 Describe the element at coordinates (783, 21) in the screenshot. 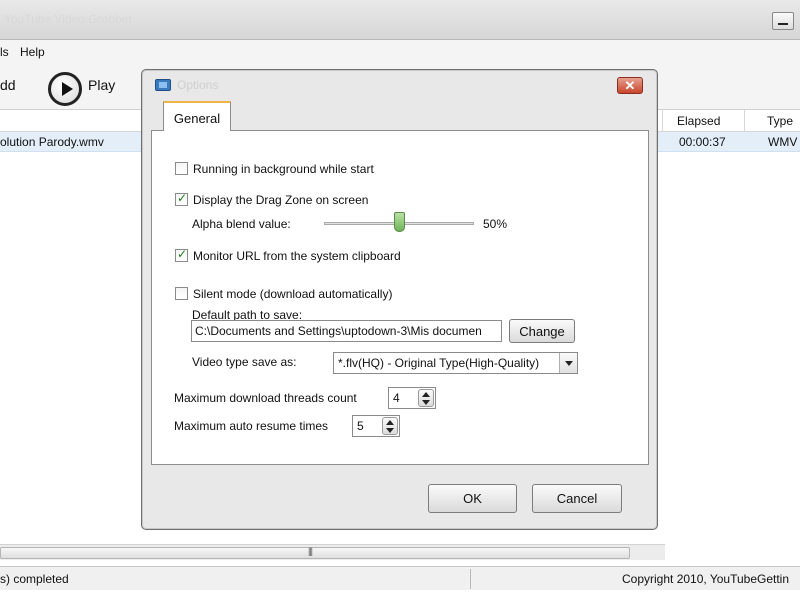

I see `minimize-button` at that location.